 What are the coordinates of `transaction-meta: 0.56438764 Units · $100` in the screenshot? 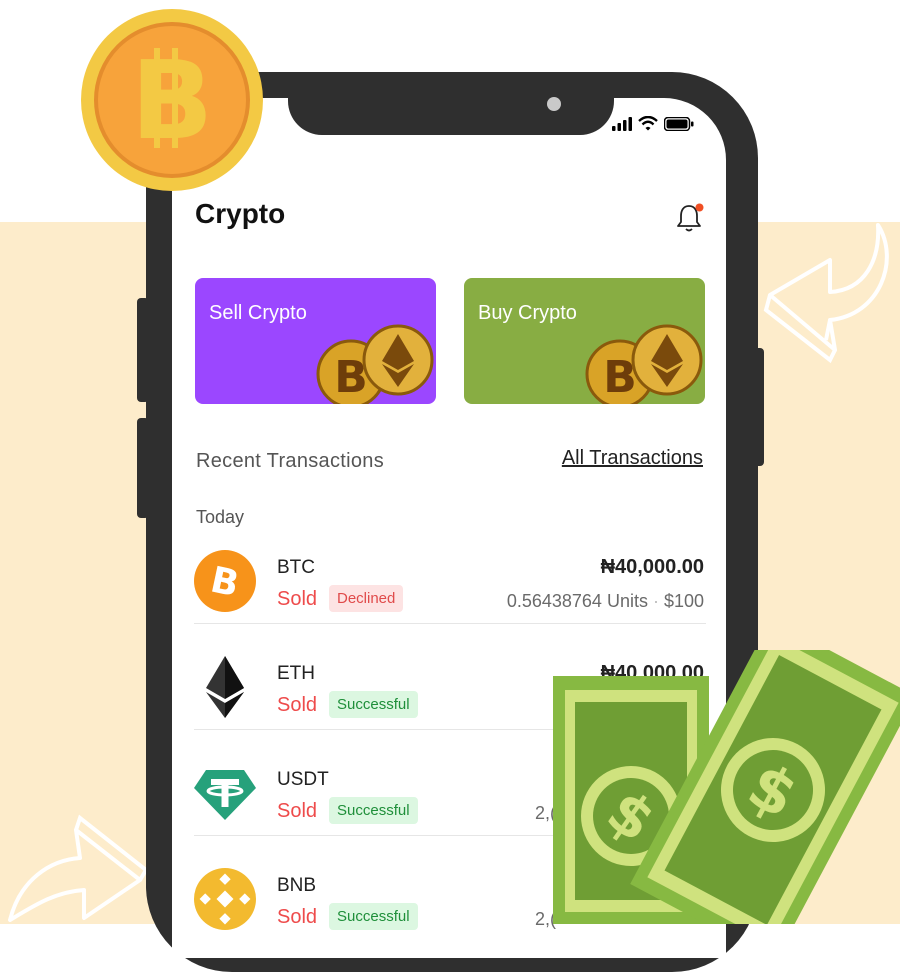 It's located at (605, 601).